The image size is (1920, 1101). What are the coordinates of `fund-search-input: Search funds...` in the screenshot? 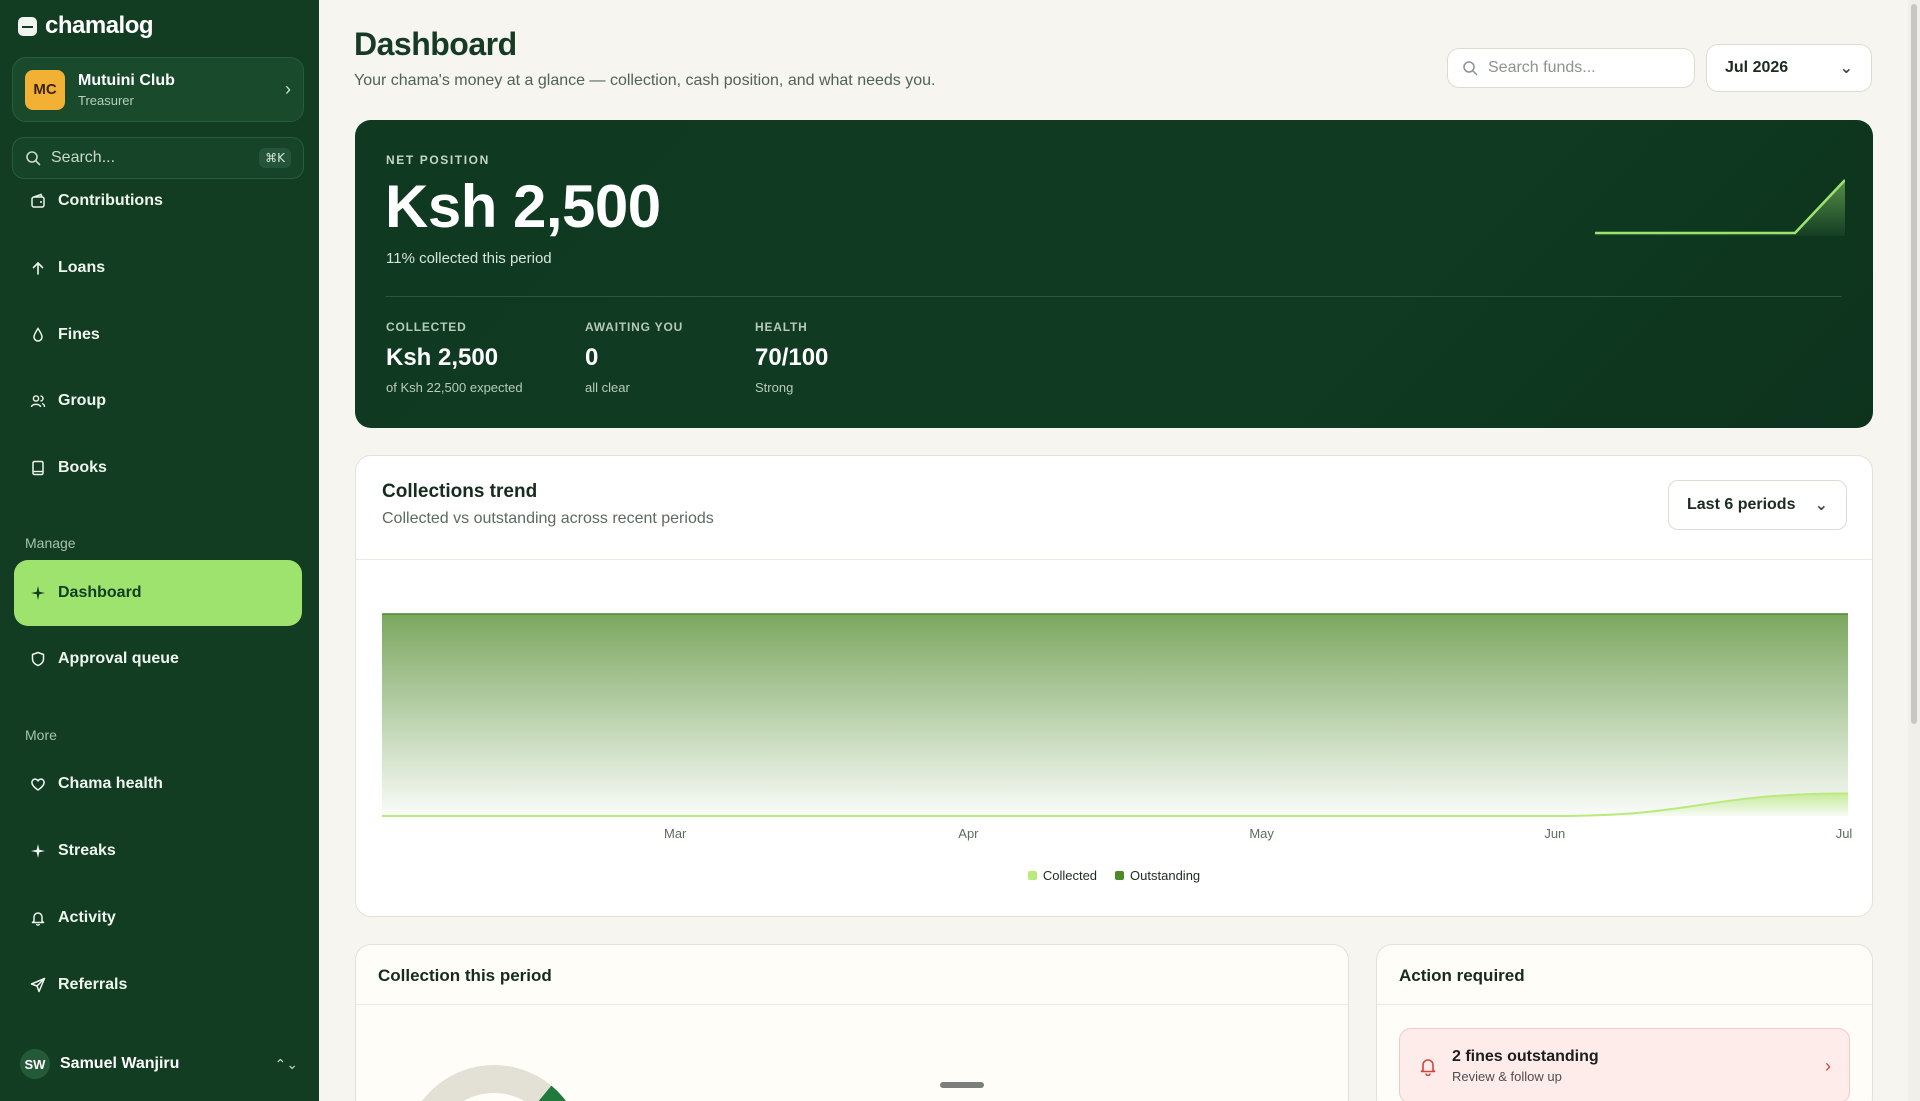 It's located at (1571, 68).